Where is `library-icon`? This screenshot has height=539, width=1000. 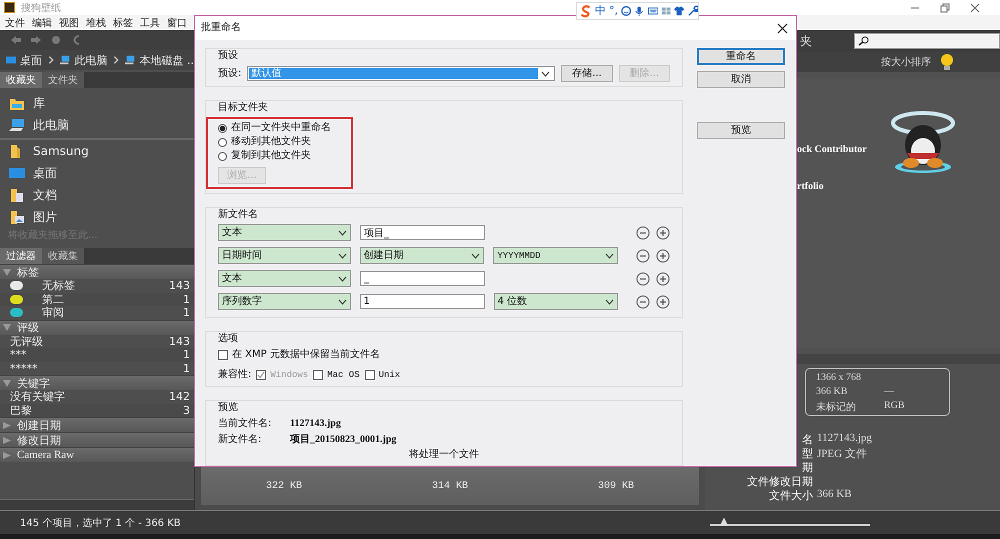
library-icon is located at coordinates (17, 103).